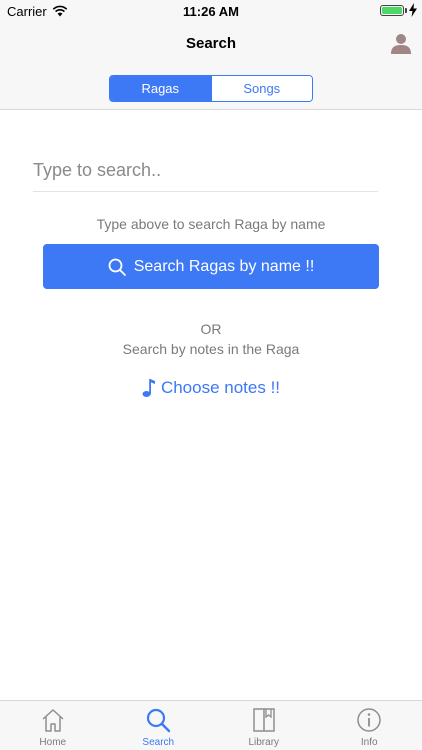 The width and height of the screenshot is (422, 750). I want to click on music-note-icon, so click(148, 388).